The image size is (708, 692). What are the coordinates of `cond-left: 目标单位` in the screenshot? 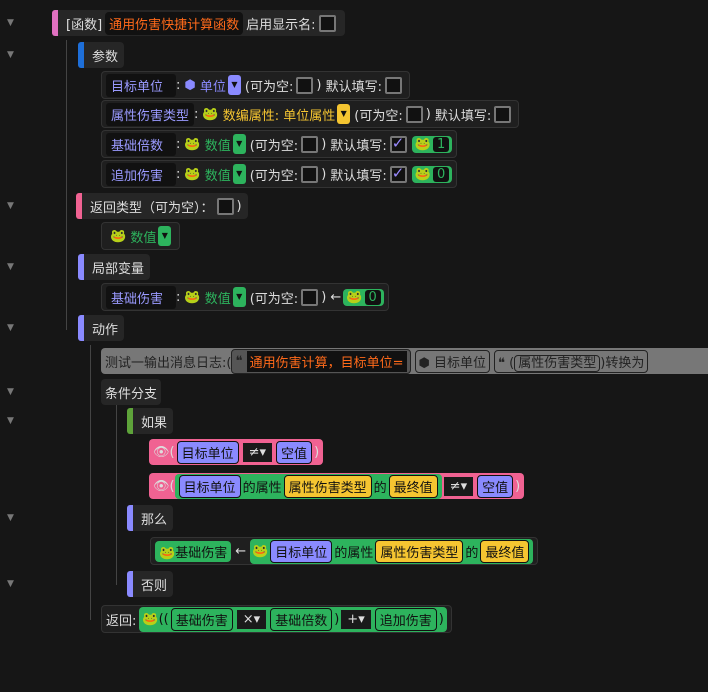 It's located at (207, 452).